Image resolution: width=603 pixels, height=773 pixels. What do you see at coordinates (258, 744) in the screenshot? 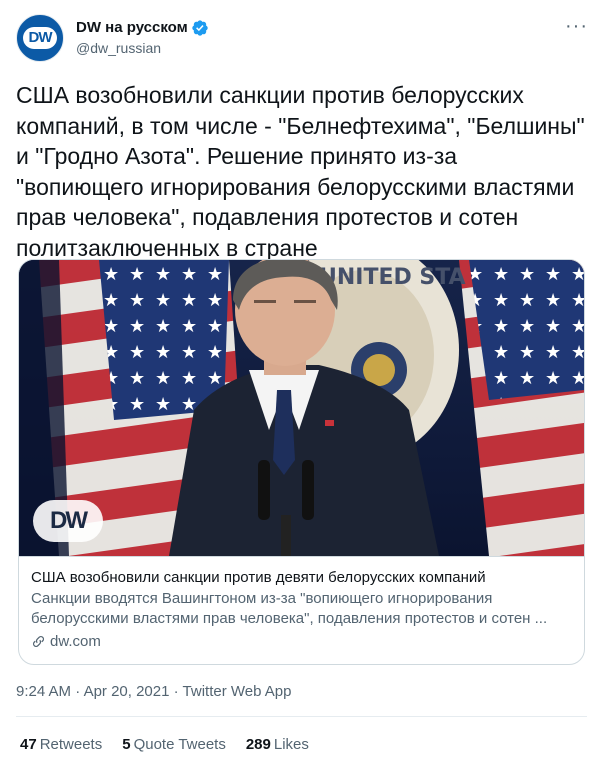
I see `likes-count: 289` at bounding box center [258, 744].